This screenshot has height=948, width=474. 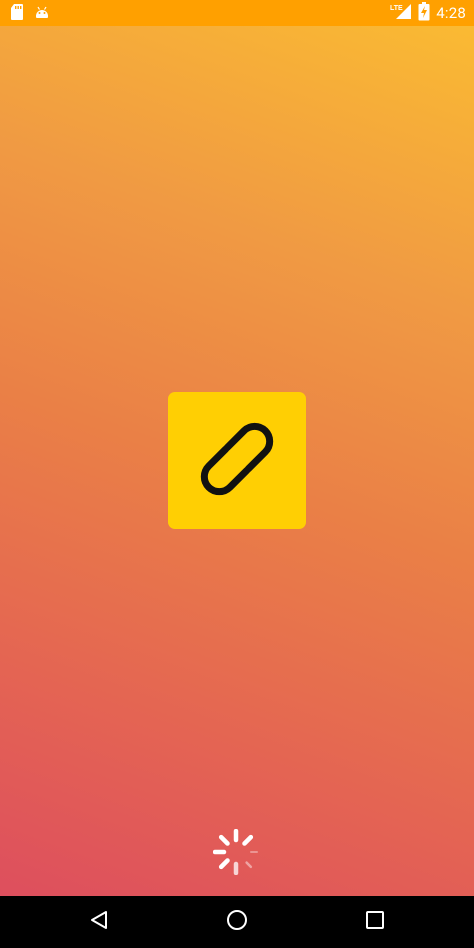 I want to click on recents-icon, so click(x=375, y=922).